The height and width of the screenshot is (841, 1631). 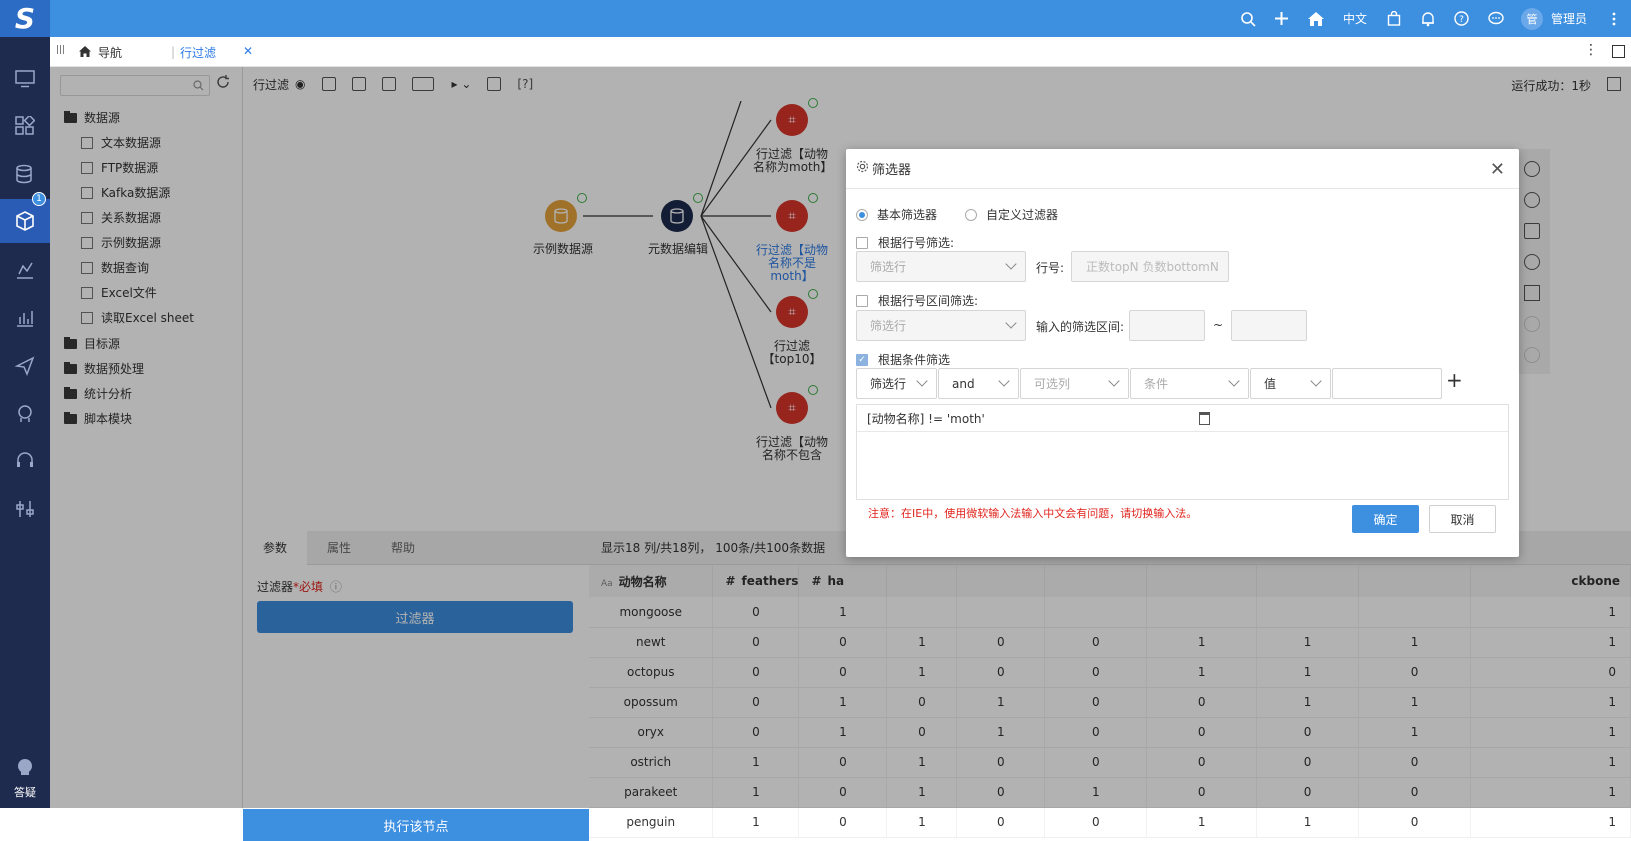 I want to click on help-center: 答疑, so click(x=25, y=778).